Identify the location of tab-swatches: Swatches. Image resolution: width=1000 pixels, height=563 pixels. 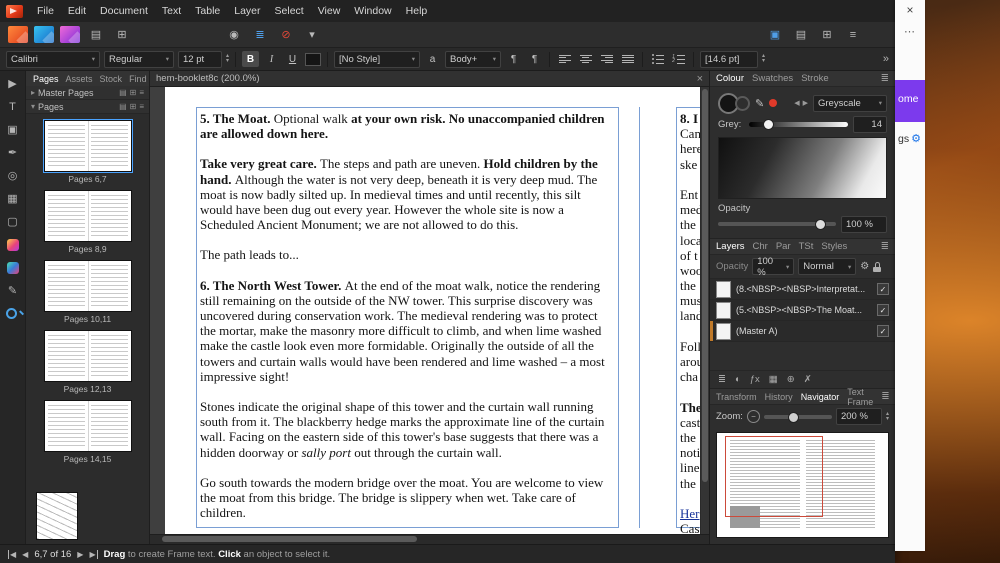
(772, 78).